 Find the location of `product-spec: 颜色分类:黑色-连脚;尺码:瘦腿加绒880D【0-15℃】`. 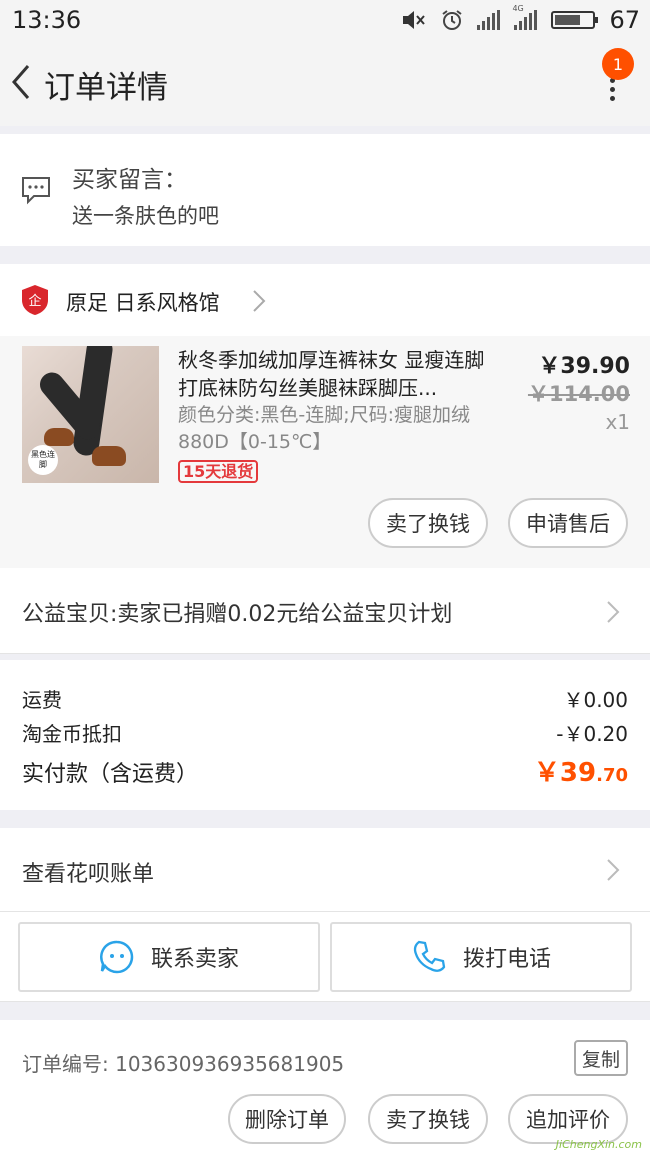

product-spec: 颜色分类:黑色-连脚;尺码:瘦腿加绒880D【0-15℃】 is located at coordinates (324, 428).